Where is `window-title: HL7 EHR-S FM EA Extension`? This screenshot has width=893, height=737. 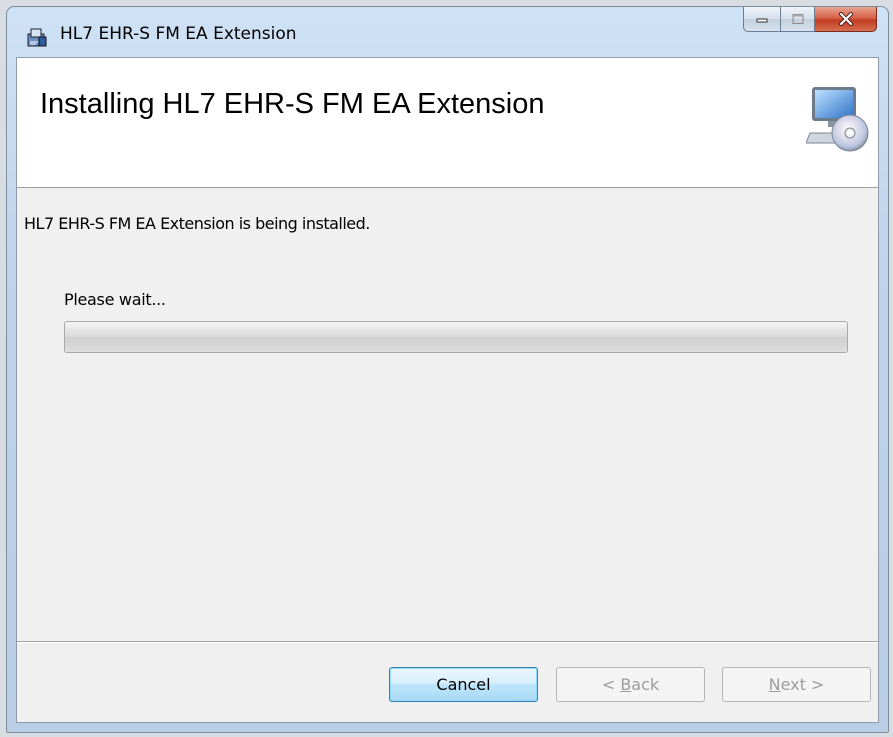
window-title: HL7 EHR-S FM EA Extension is located at coordinates (178, 34).